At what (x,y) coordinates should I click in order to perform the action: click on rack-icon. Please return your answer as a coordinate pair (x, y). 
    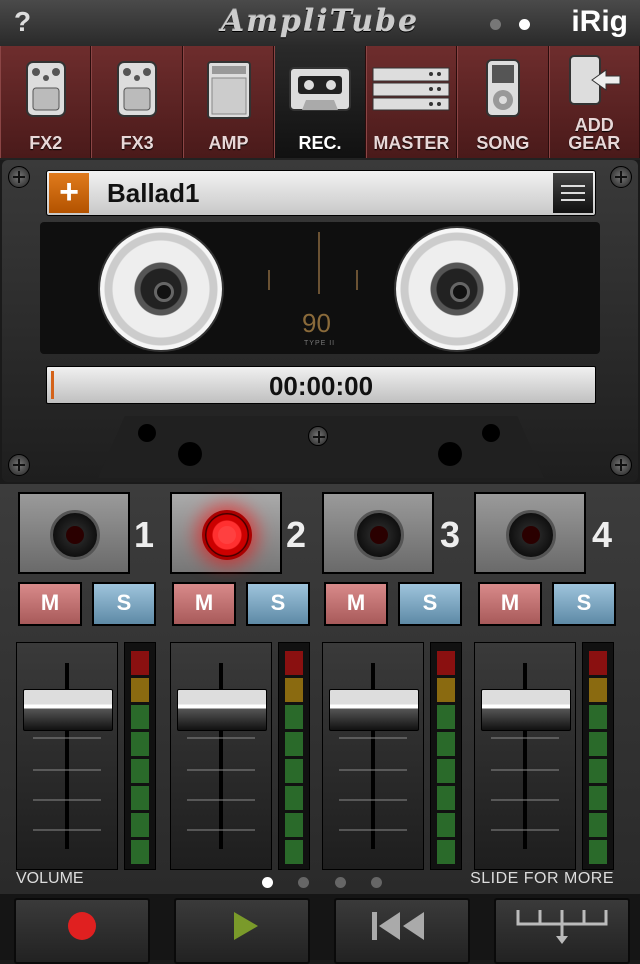
    Looking at the image, I should click on (411, 89).